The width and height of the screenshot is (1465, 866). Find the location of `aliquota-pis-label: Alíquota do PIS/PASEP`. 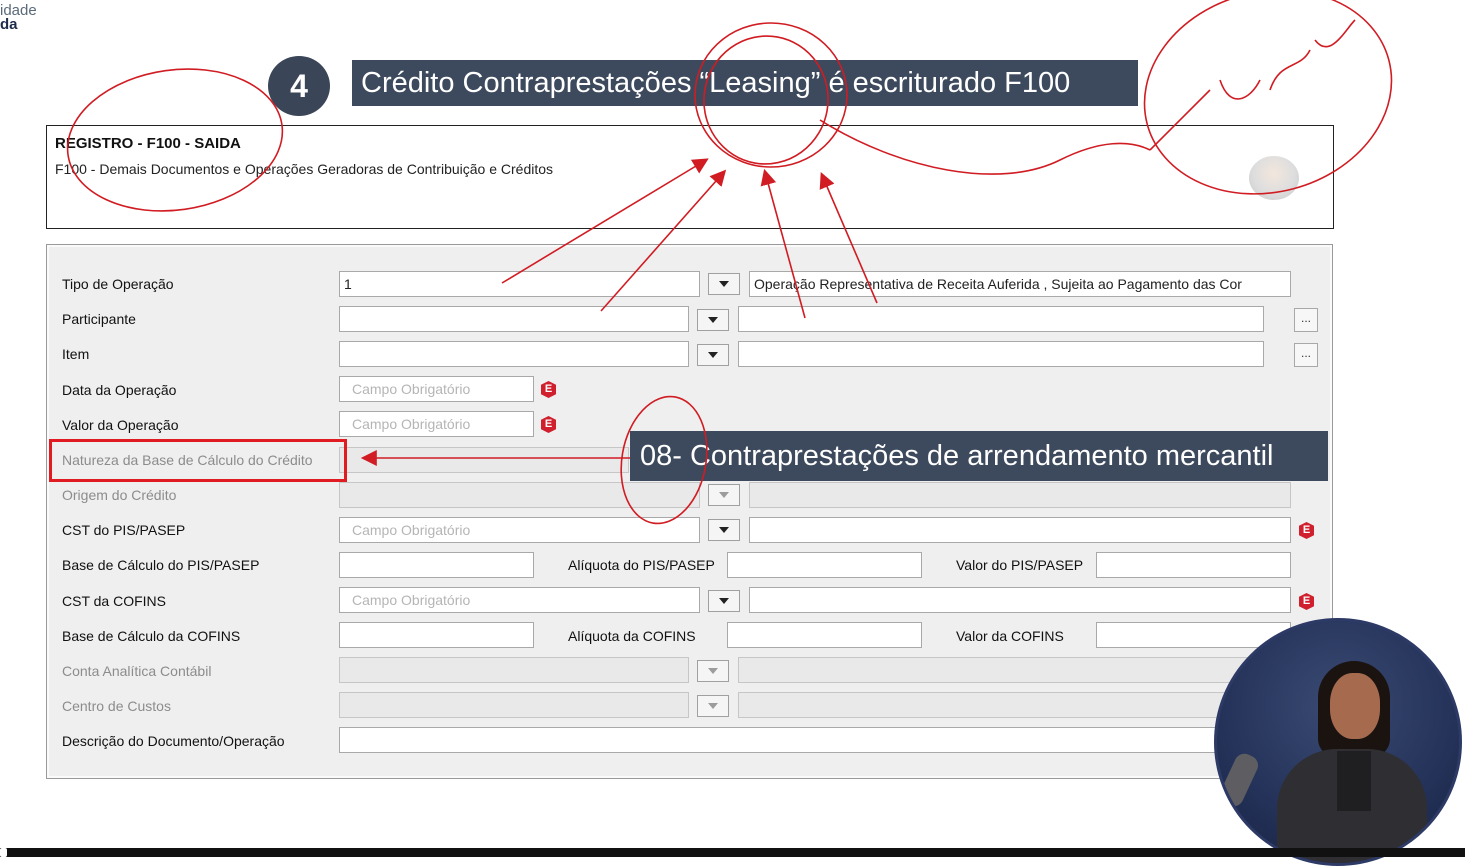

aliquota-pis-label: Alíquota do PIS/PASEP is located at coordinates (641, 565).